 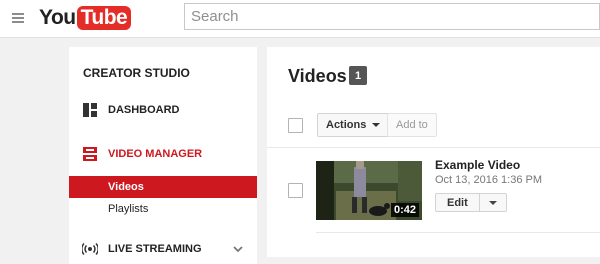 I want to click on video-date: Oct 13, 2016 1:36 PM, so click(x=489, y=180).